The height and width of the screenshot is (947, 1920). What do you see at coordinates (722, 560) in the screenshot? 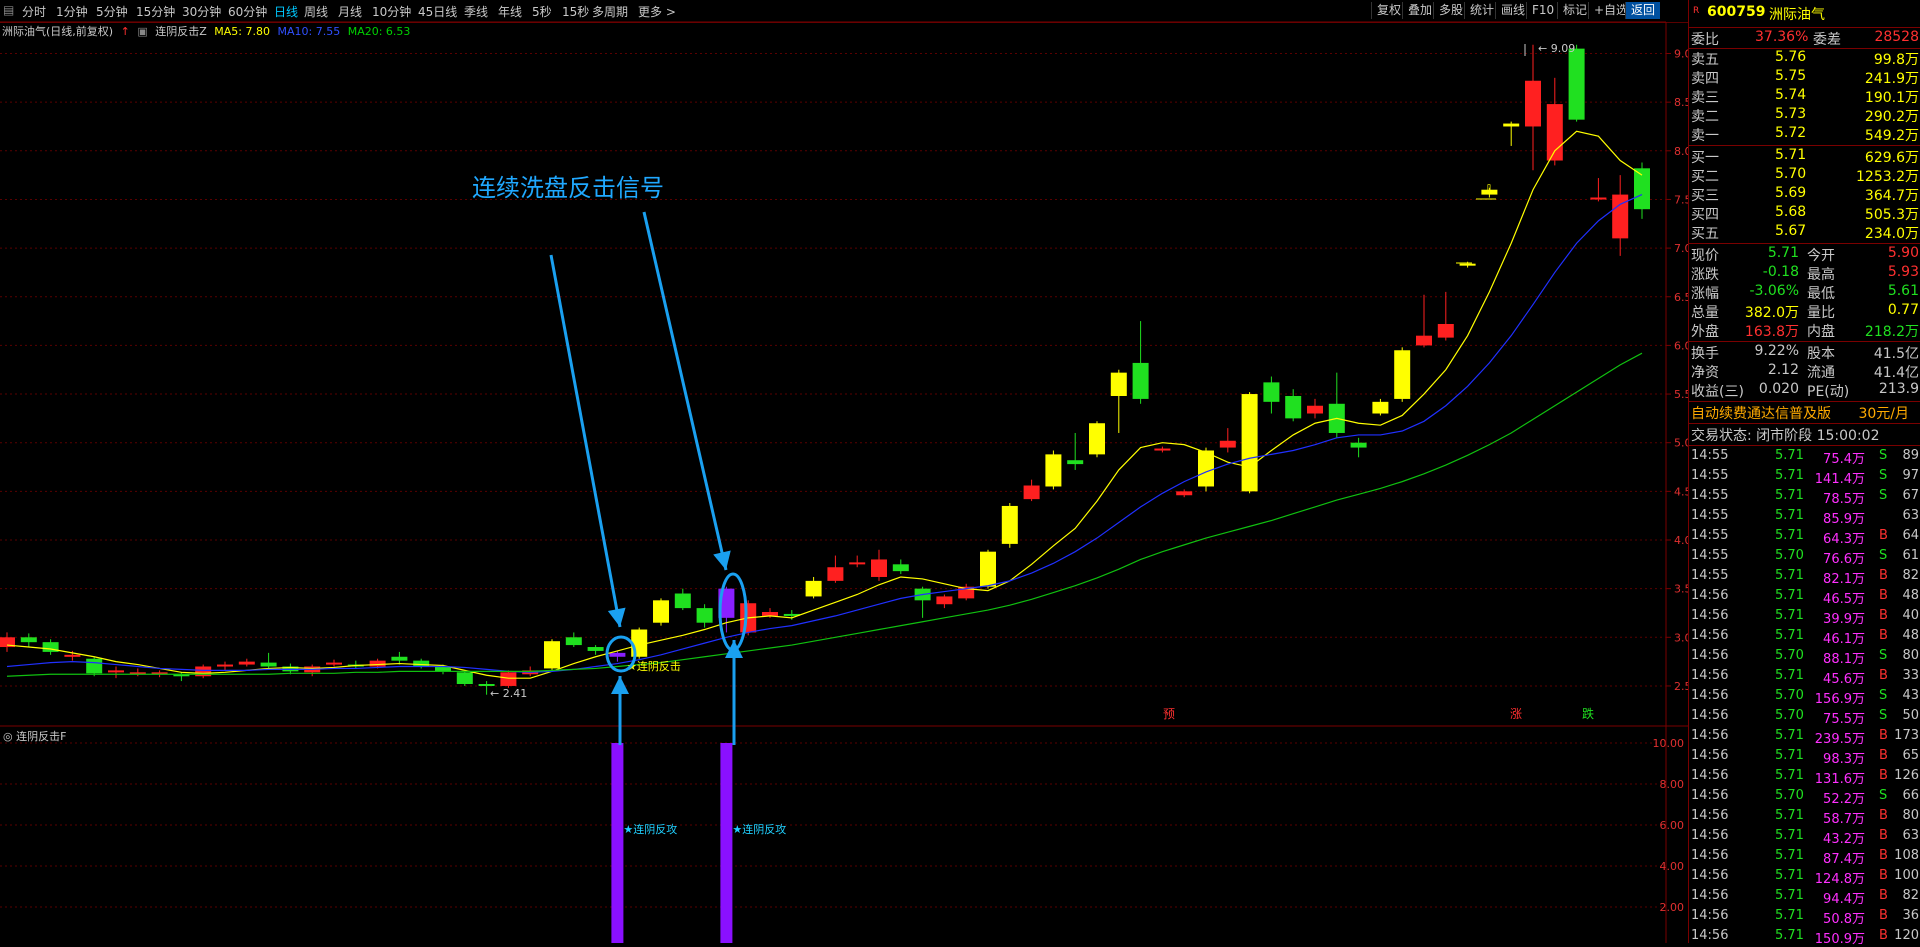
I see `pointer-arrow-2-head` at bounding box center [722, 560].